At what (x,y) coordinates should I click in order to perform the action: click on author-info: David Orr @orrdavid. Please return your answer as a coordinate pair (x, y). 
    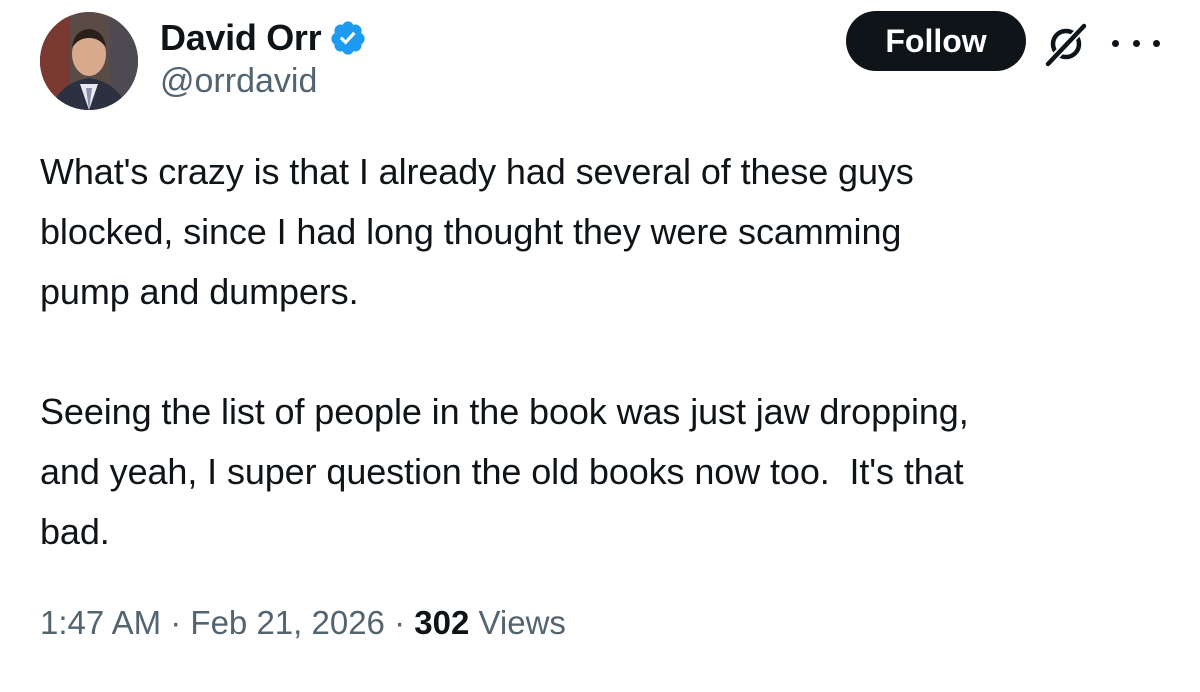
    Looking at the image, I should click on (263, 55).